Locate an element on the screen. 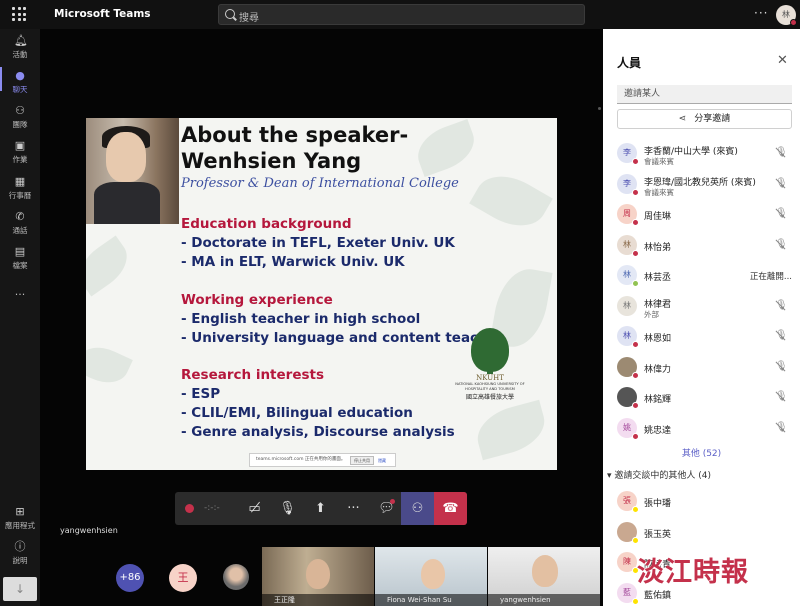  participant-row: 李李恩瑋/國北教兒英所 (來賓) 會議來賓 🎙︎ is located at coordinates (701, 184).